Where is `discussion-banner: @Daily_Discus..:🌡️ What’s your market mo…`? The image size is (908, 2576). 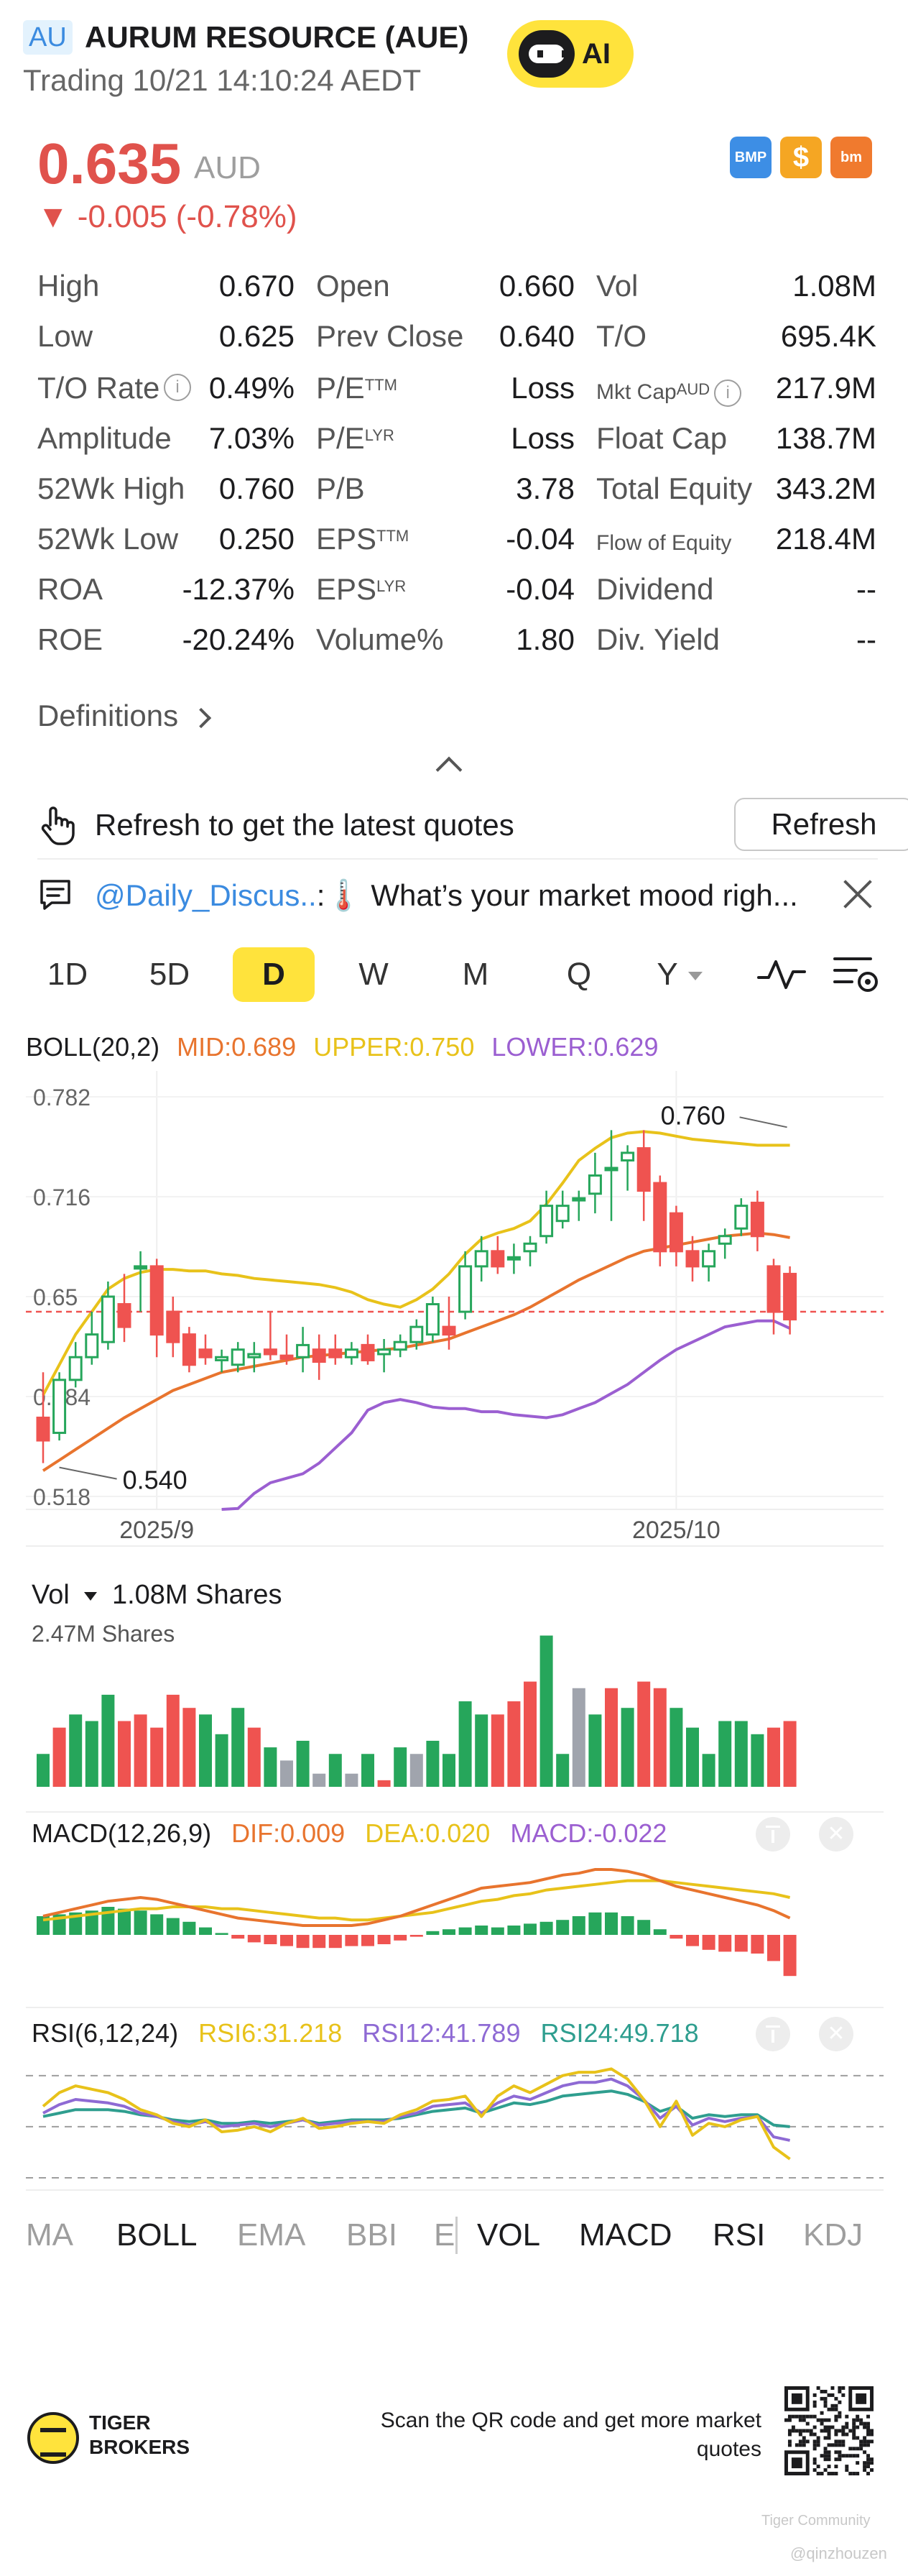 discussion-banner: @Daily_Discus..:🌡️ What’s your market mo… is located at coordinates (457, 895).